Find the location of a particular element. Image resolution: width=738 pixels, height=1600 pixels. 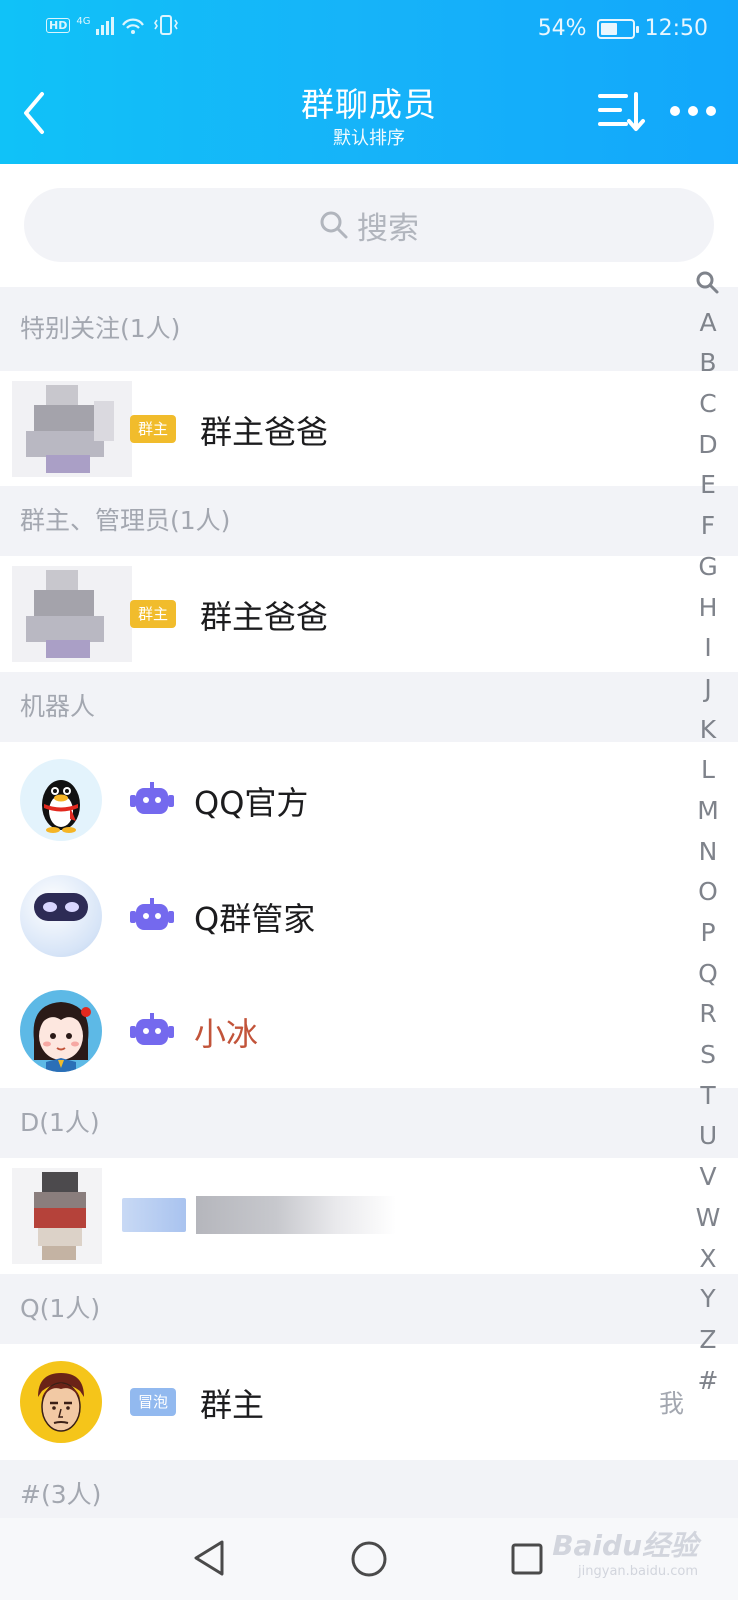

member-name: 群主 is located at coordinates (232, 1405).